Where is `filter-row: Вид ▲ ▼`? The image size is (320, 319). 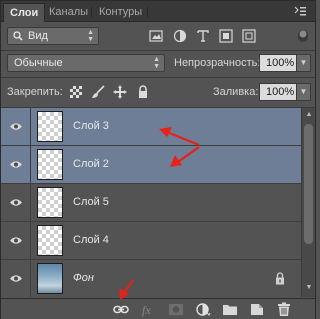
filter-row: Вид ▲ ▼ is located at coordinates (158, 36).